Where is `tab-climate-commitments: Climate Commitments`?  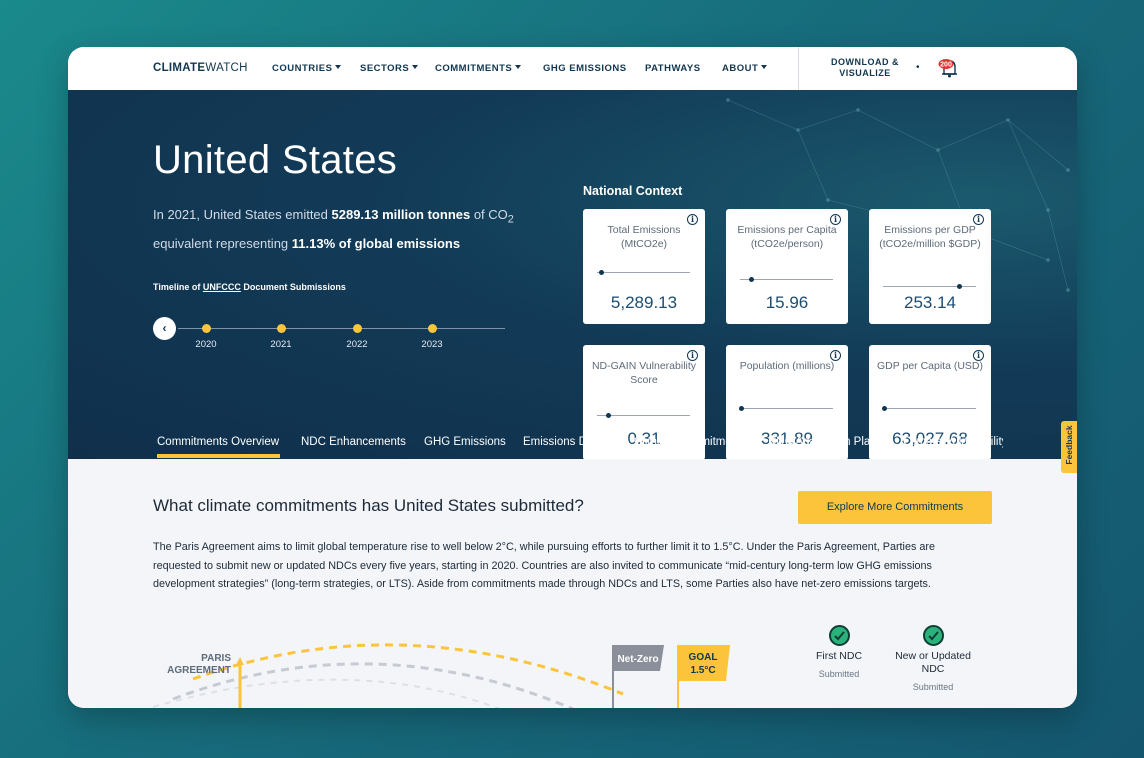 tab-climate-commitments: Climate Commitments is located at coordinates (690, 442).